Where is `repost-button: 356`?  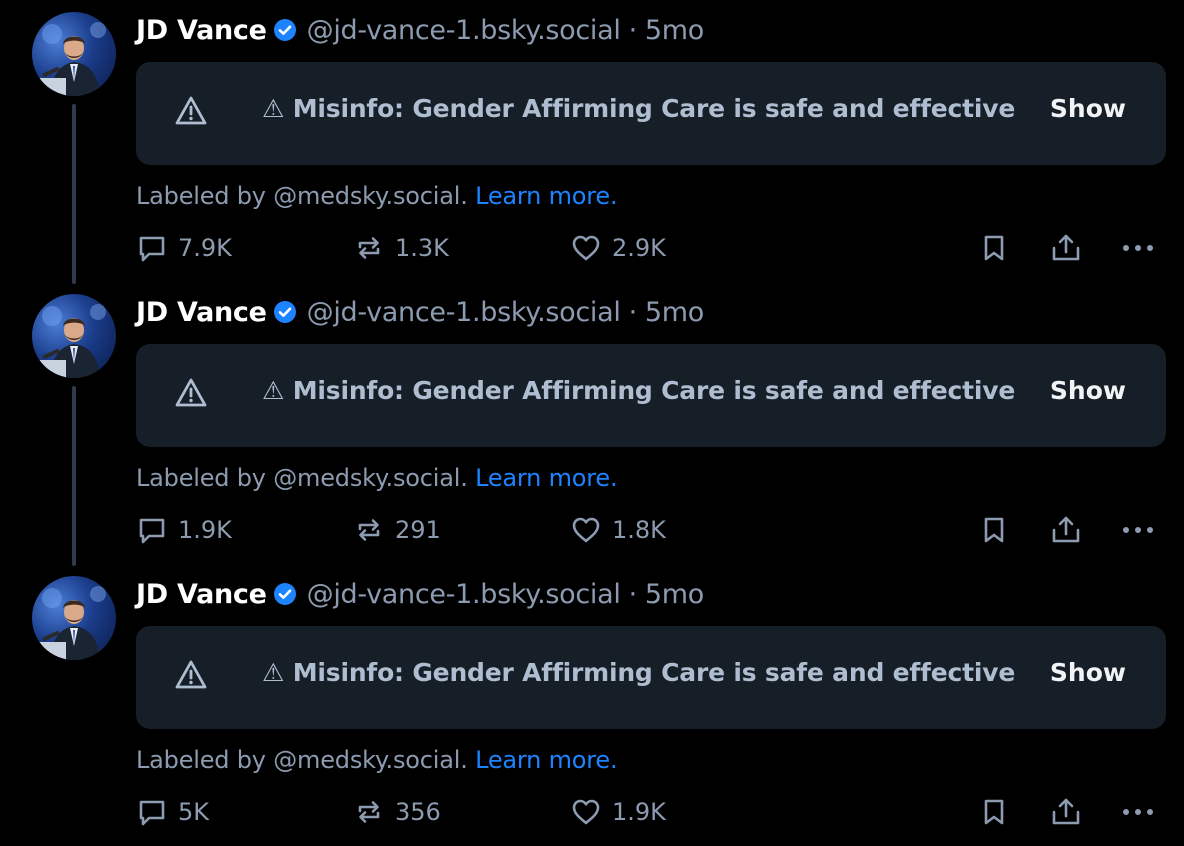 repost-button: 356 is located at coordinates (397, 812).